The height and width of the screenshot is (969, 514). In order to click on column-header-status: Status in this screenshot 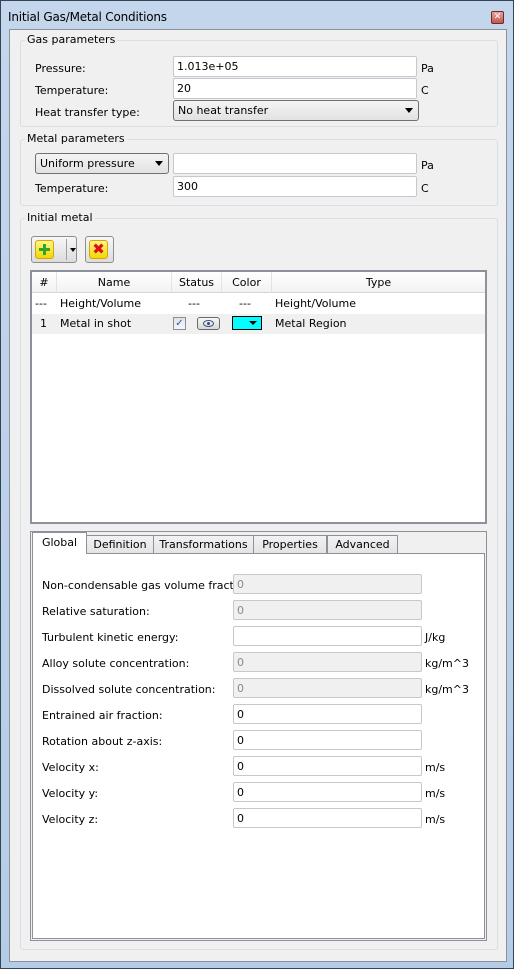, I will do `click(197, 282)`.